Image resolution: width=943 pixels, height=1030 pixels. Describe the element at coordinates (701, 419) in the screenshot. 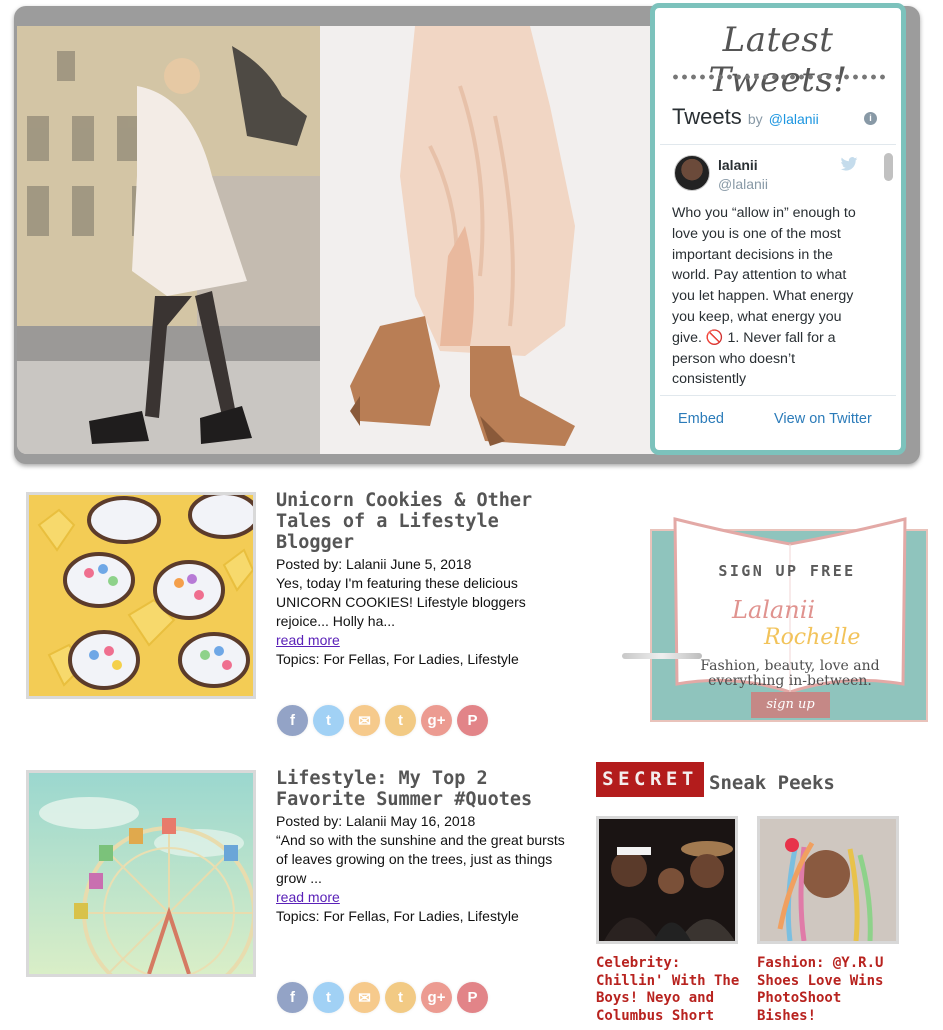

I see `embed-link: Embed` at that location.